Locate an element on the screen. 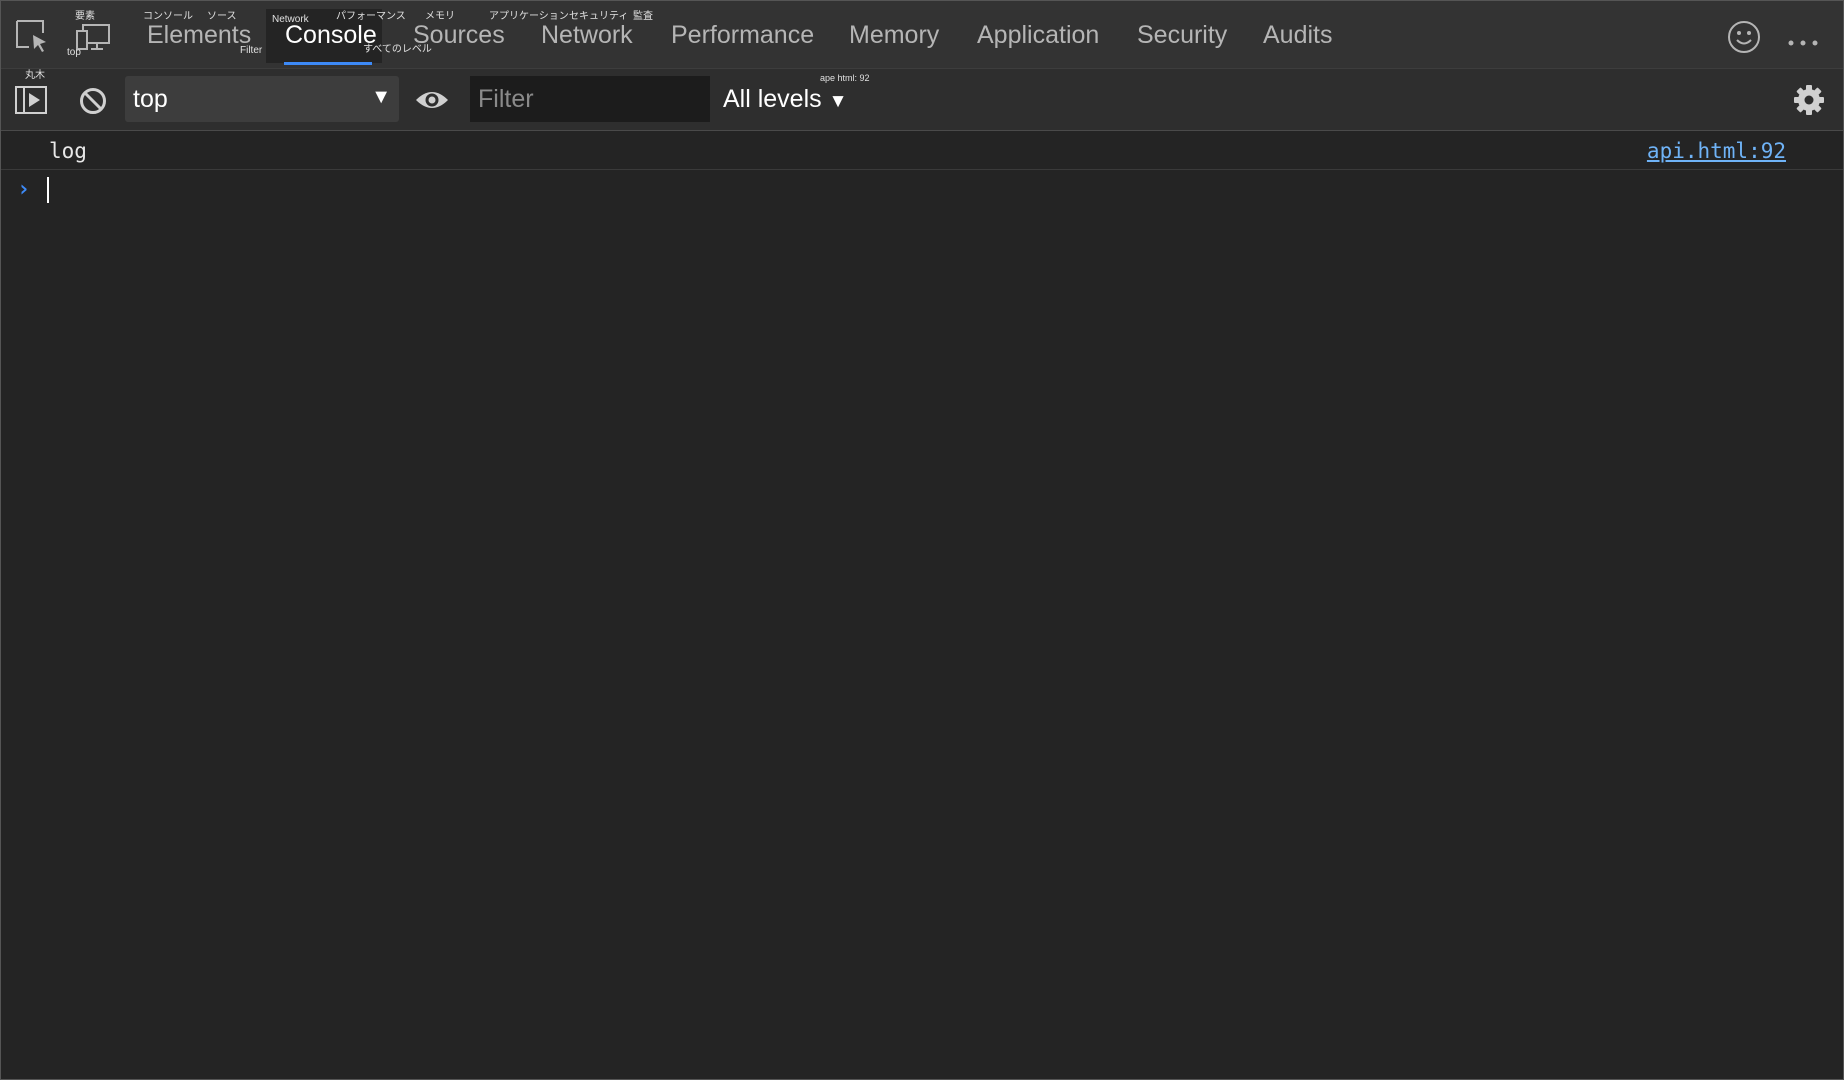 The width and height of the screenshot is (1844, 1080). tab-security: Security is located at coordinates (1182, 35).